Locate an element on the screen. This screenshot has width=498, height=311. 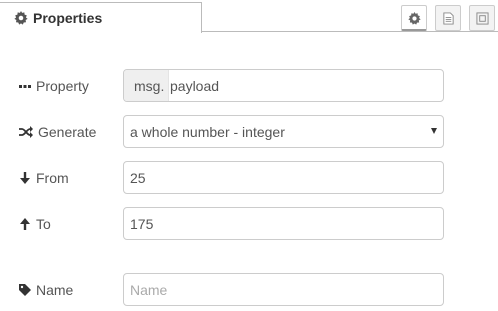
generate-label: Generate is located at coordinates (57, 132).